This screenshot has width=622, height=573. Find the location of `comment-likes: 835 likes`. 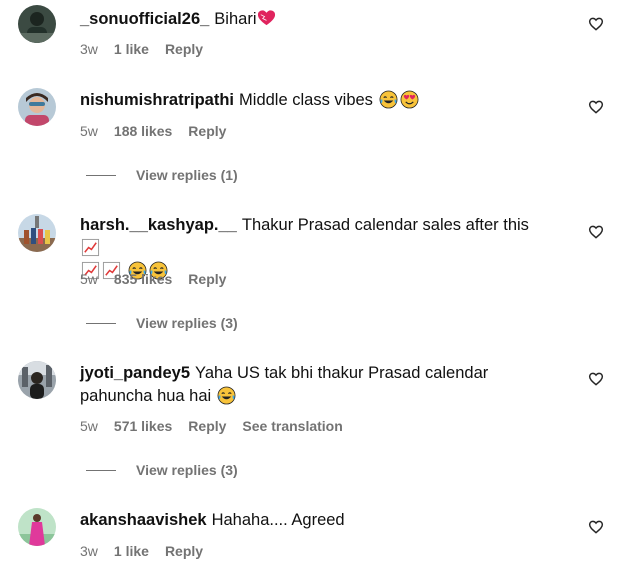

comment-likes: 835 likes is located at coordinates (143, 279).